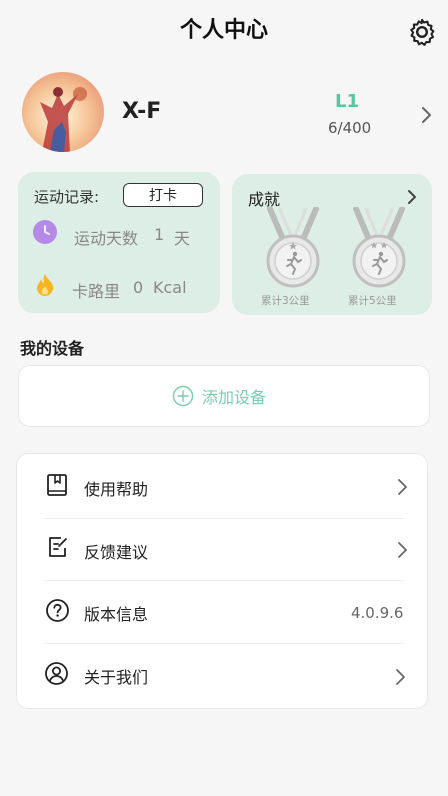  I want to click on menu-about-chevron-right-icon, so click(400, 677).